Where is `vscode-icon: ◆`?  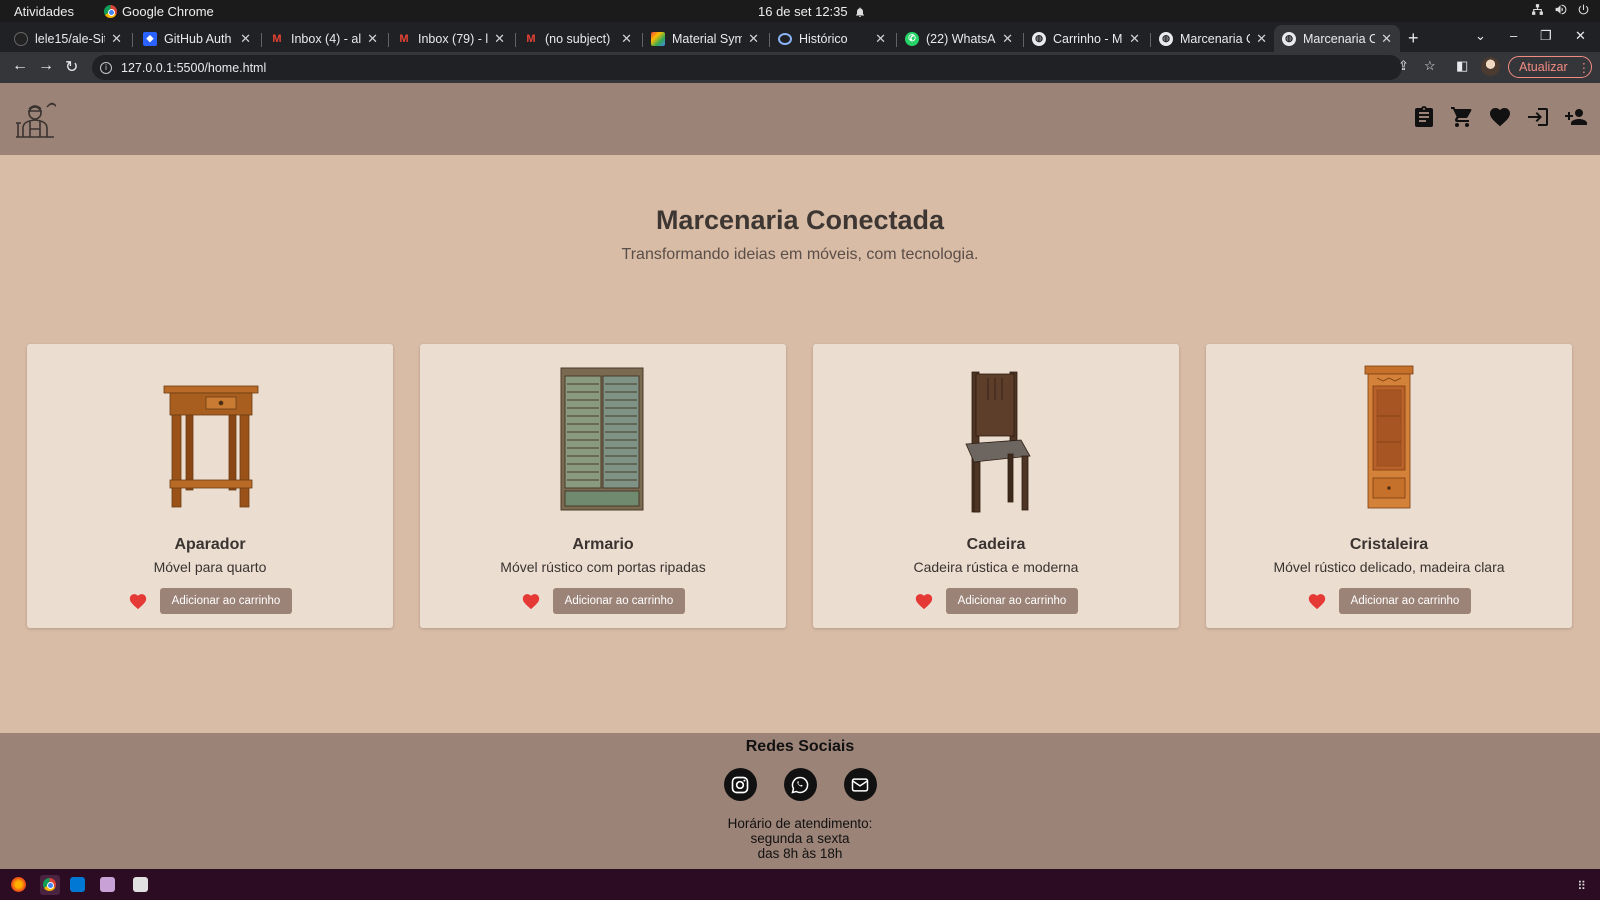
vscode-icon: ◆ is located at coordinates (150, 38).